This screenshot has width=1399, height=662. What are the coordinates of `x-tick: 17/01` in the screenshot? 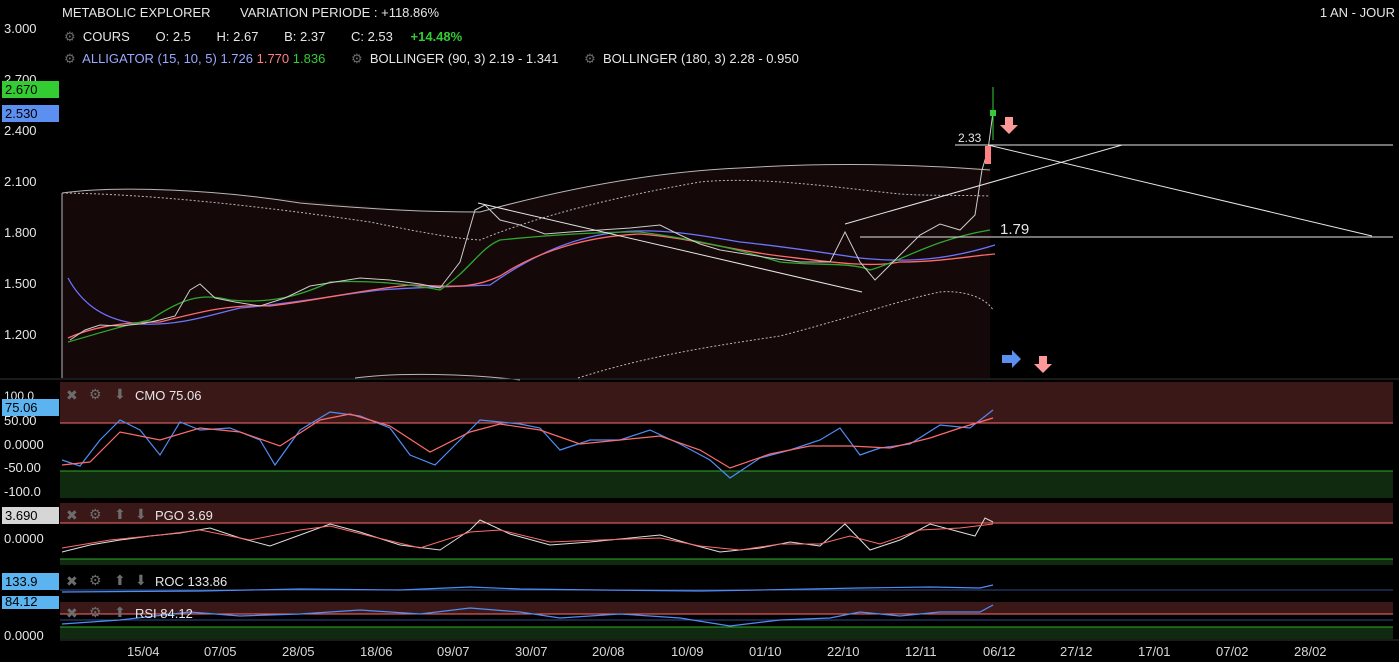 It's located at (1154, 651).